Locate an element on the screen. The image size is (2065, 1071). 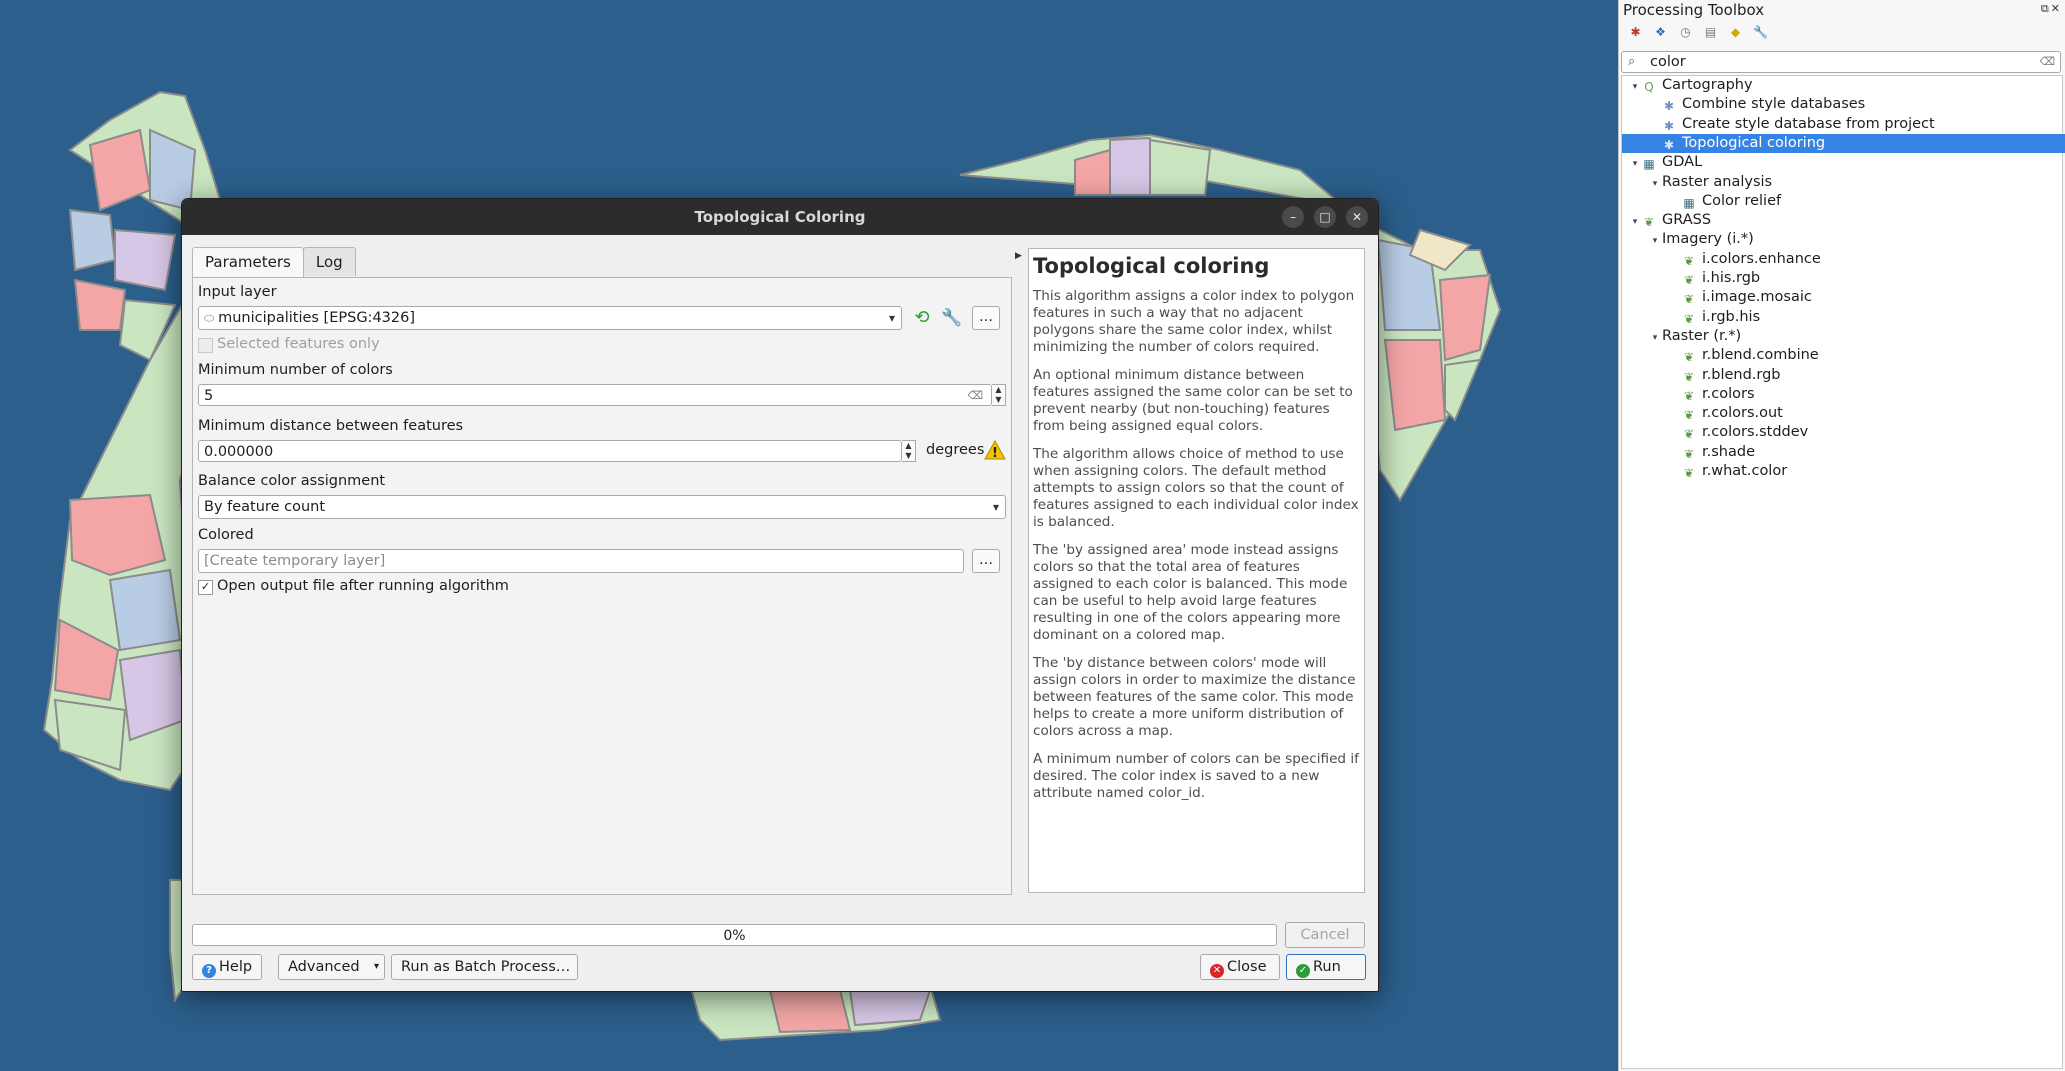
tree-item: ✱ Combine style databases is located at coordinates (1756, 104).